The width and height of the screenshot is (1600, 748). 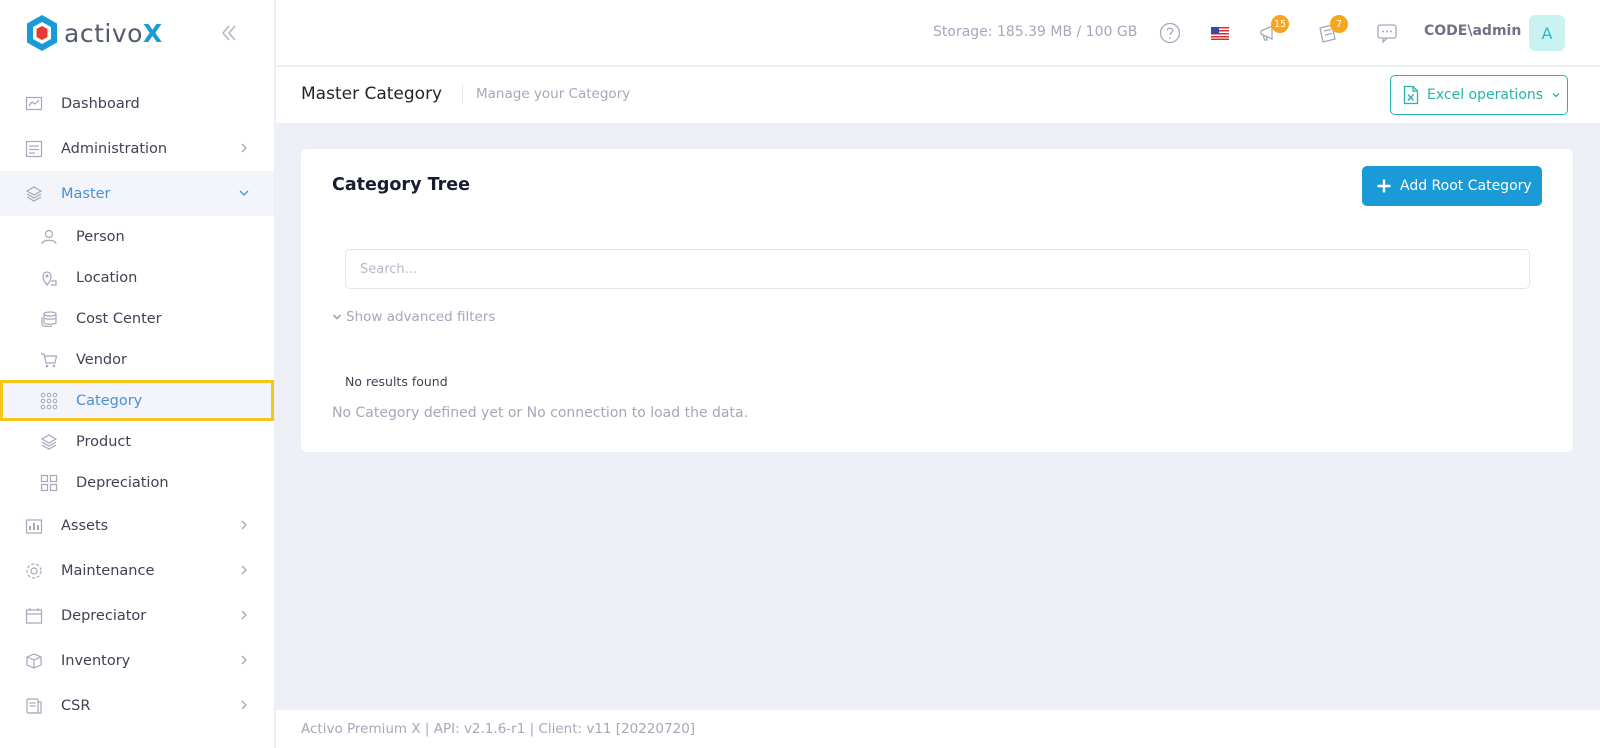 I want to click on brand: activoX, so click(x=137, y=33).